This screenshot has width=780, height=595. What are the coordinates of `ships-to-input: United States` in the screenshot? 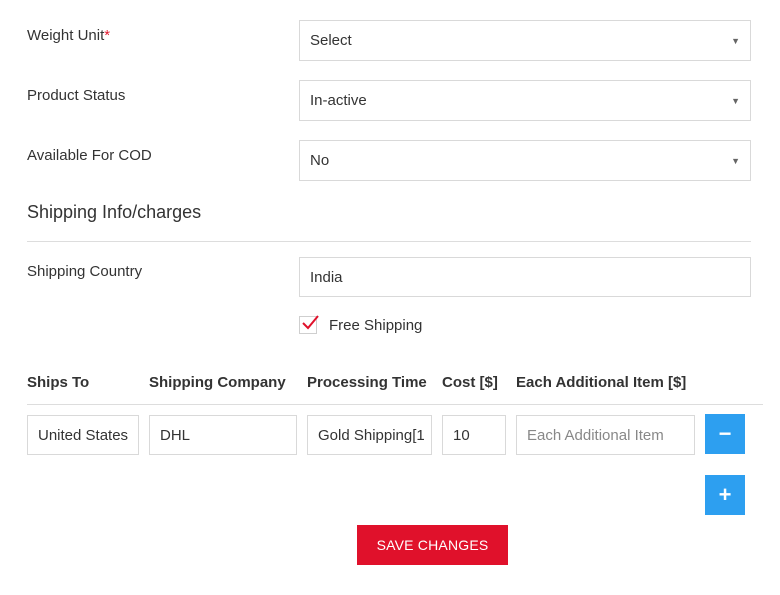 It's located at (83, 435).